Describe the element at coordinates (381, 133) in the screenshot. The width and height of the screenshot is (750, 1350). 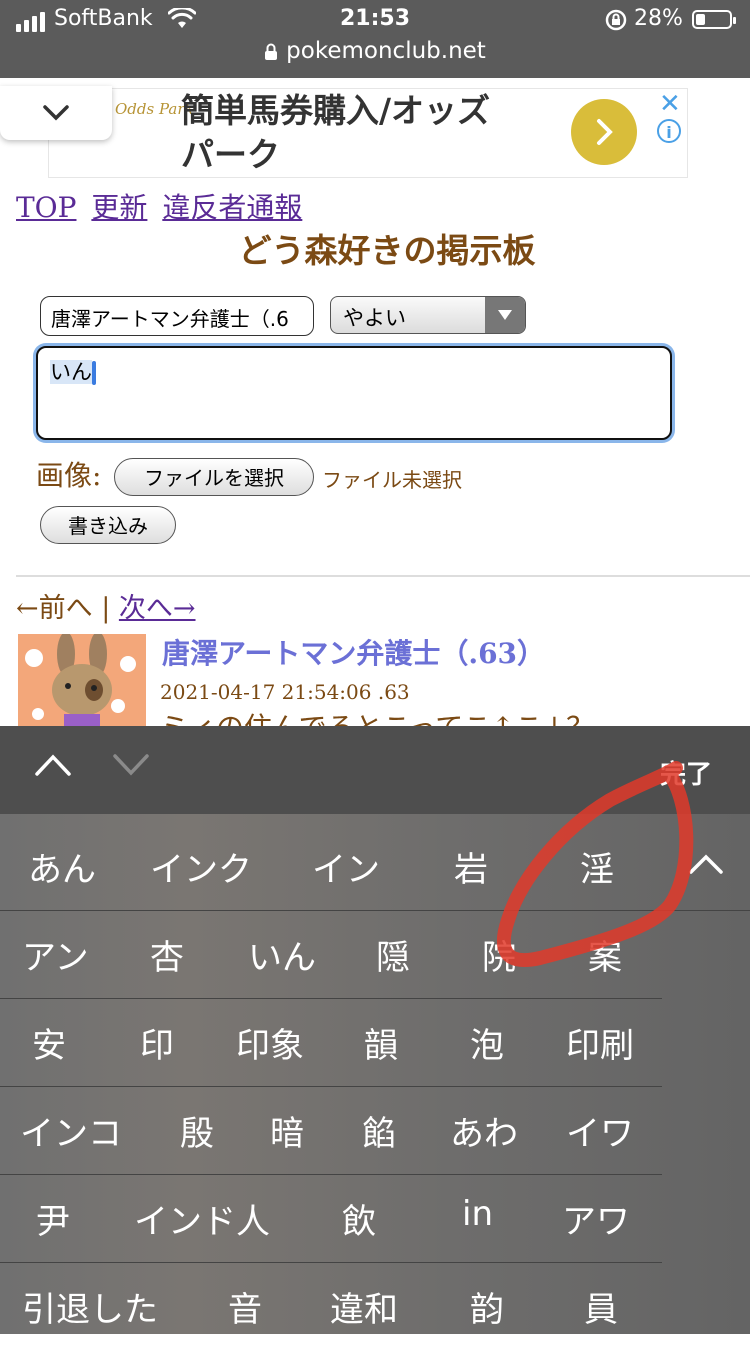
I see `ad-headline: 簡単馬券購入/オッズ パーク` at that location.